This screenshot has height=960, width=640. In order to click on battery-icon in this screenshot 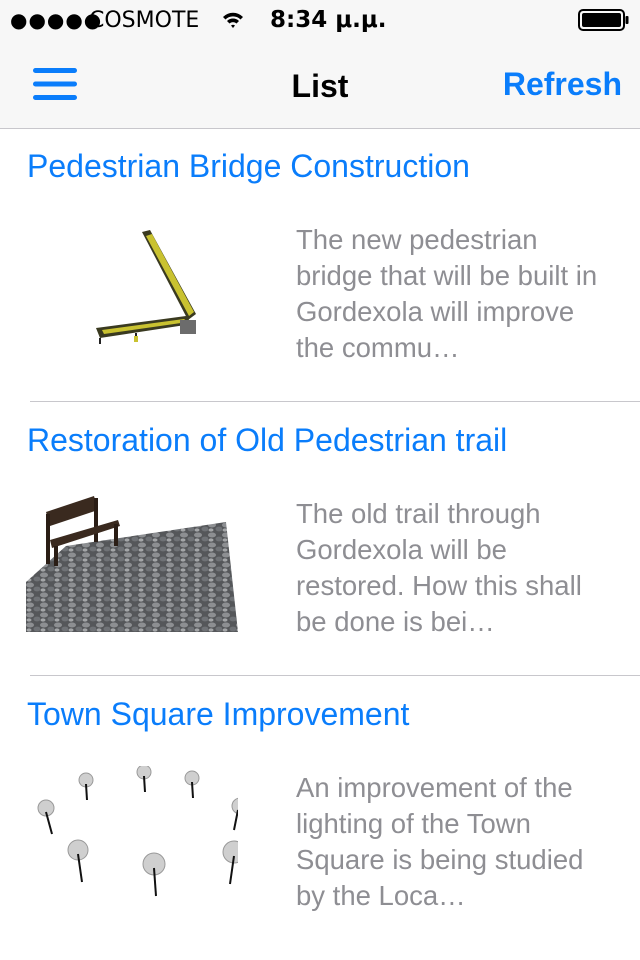, I will do `click(603, 20)`.